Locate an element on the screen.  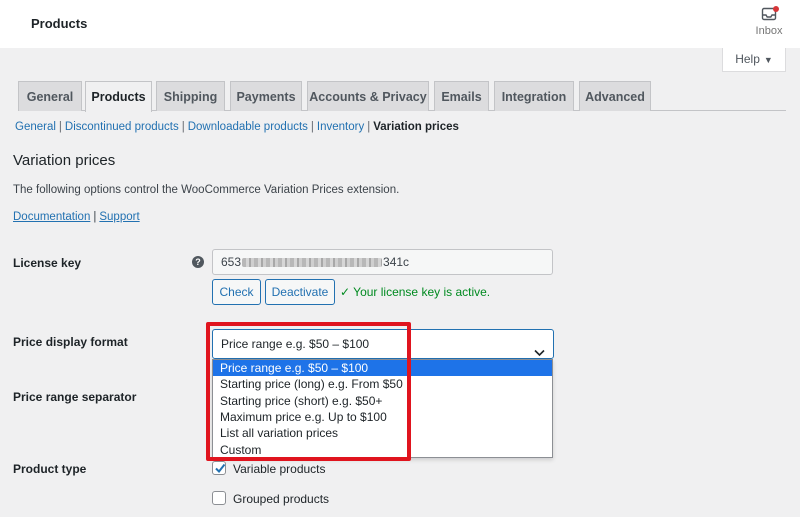
license-key-label: License key is located at coordinates (47, 263).